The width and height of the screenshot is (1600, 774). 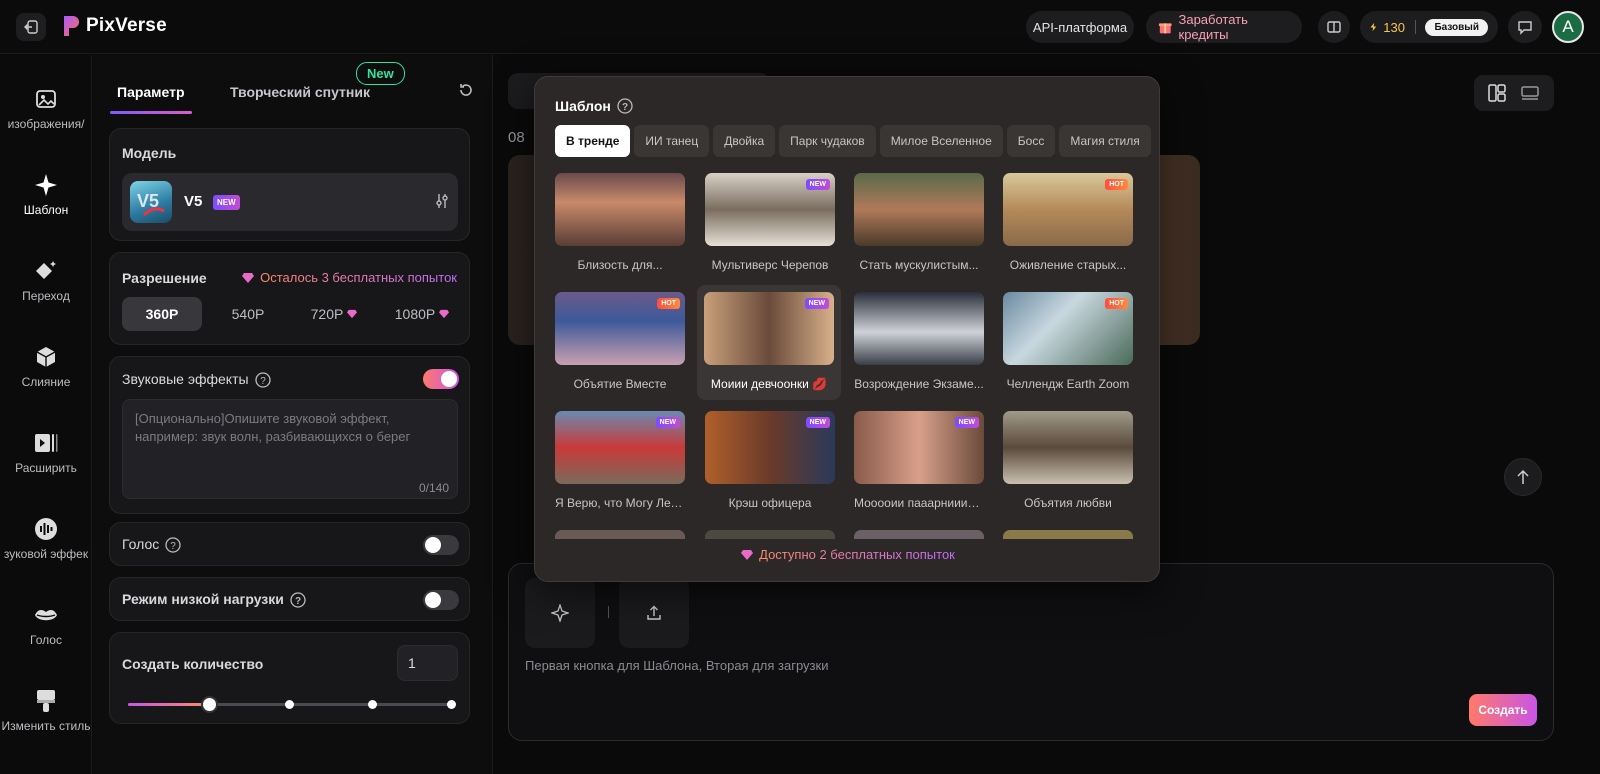 I want to click on resolution-option-360p: 360P, so click(x=162, y=314).